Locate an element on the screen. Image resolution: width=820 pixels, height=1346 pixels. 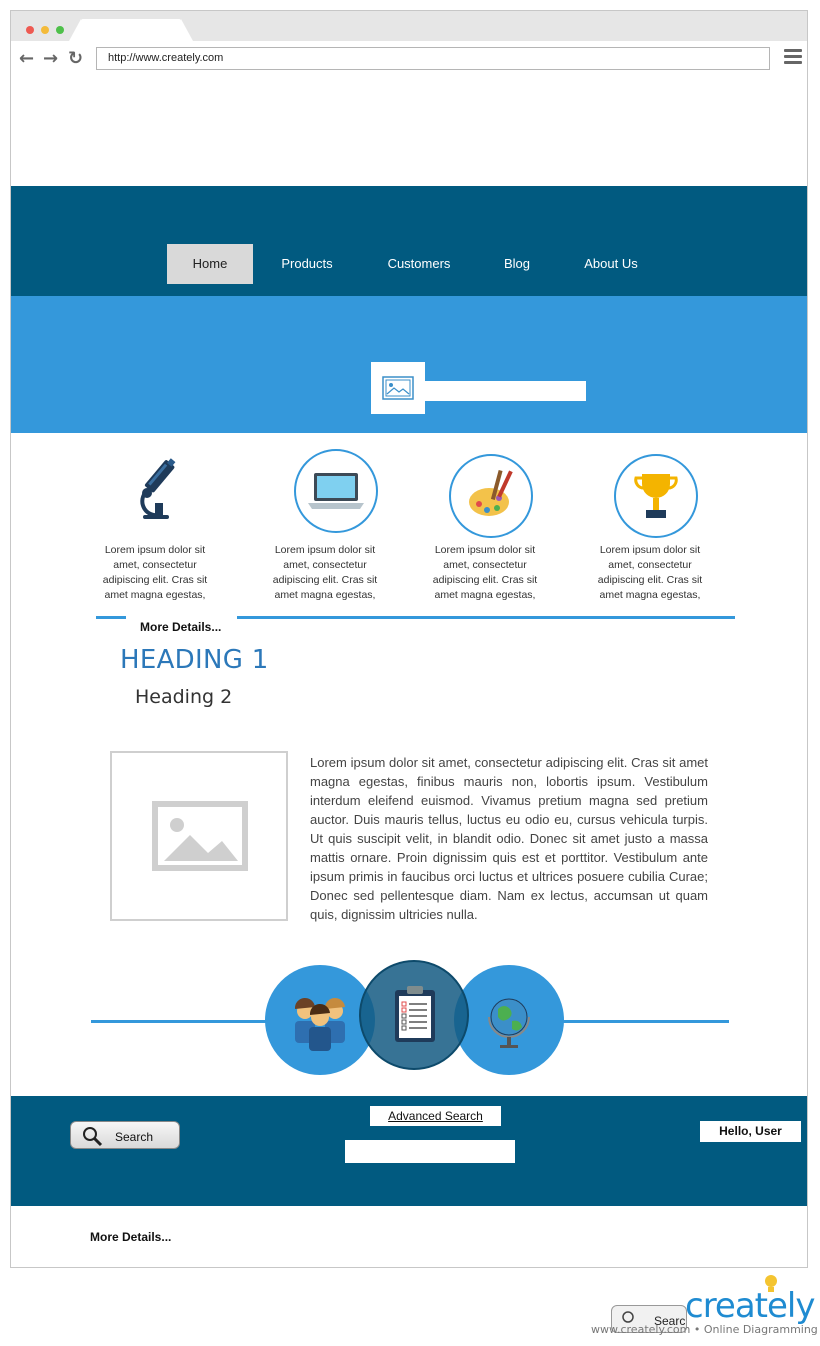
minimize-window-dot is located at coordinates (45, 30).